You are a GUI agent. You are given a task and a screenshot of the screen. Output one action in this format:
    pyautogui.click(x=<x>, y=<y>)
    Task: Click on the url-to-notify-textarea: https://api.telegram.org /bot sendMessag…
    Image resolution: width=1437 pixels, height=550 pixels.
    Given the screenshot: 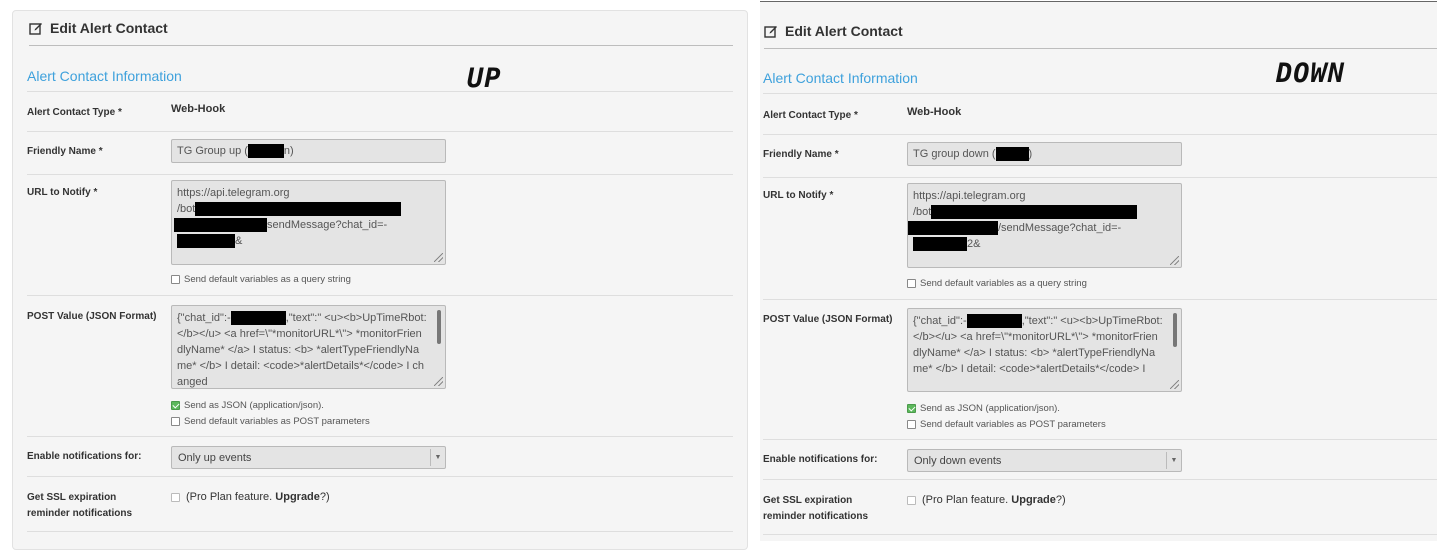 What is the action you would take?
    pyautogui.click(x=308, y=222)
    